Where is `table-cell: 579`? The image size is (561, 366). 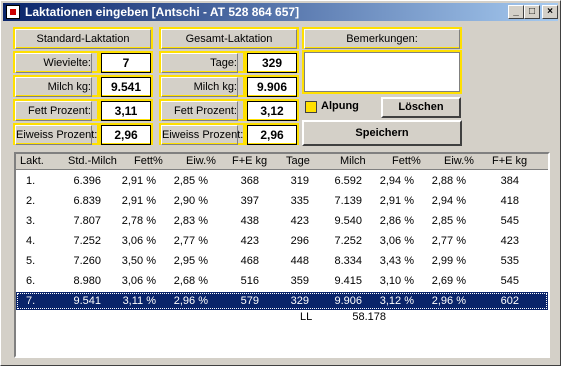
table-cell: 579 is located at coordinates (249, 301).